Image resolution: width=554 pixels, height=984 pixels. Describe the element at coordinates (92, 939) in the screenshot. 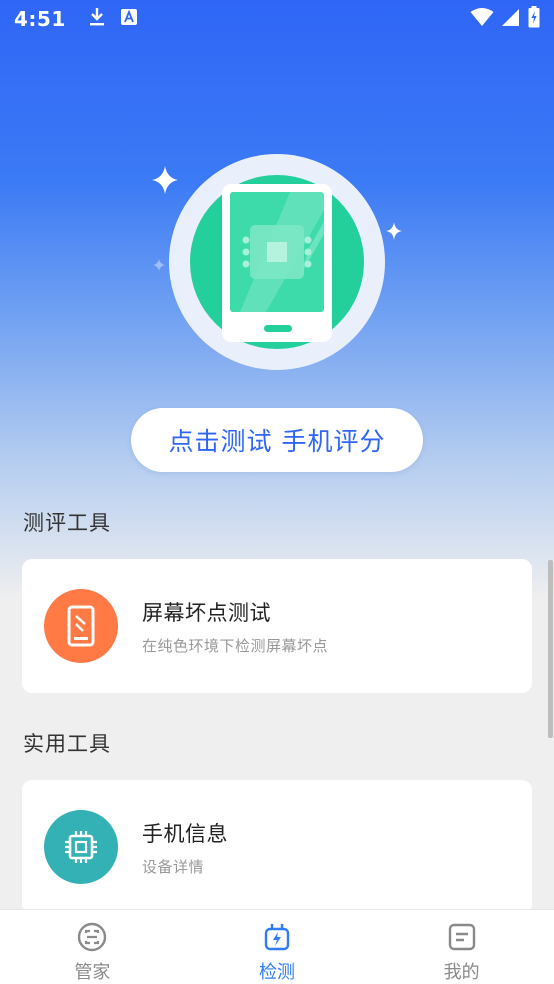

I see `butler-icon` at that location.